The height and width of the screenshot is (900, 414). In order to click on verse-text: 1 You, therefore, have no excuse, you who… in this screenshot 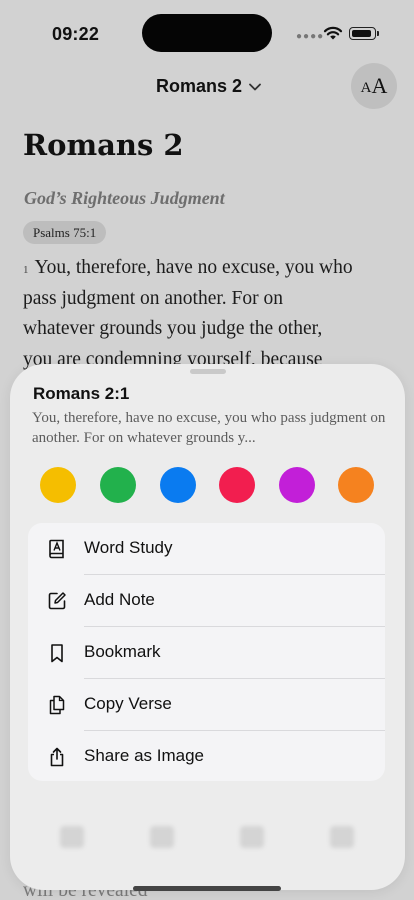, I will do `click(208, 314)`.